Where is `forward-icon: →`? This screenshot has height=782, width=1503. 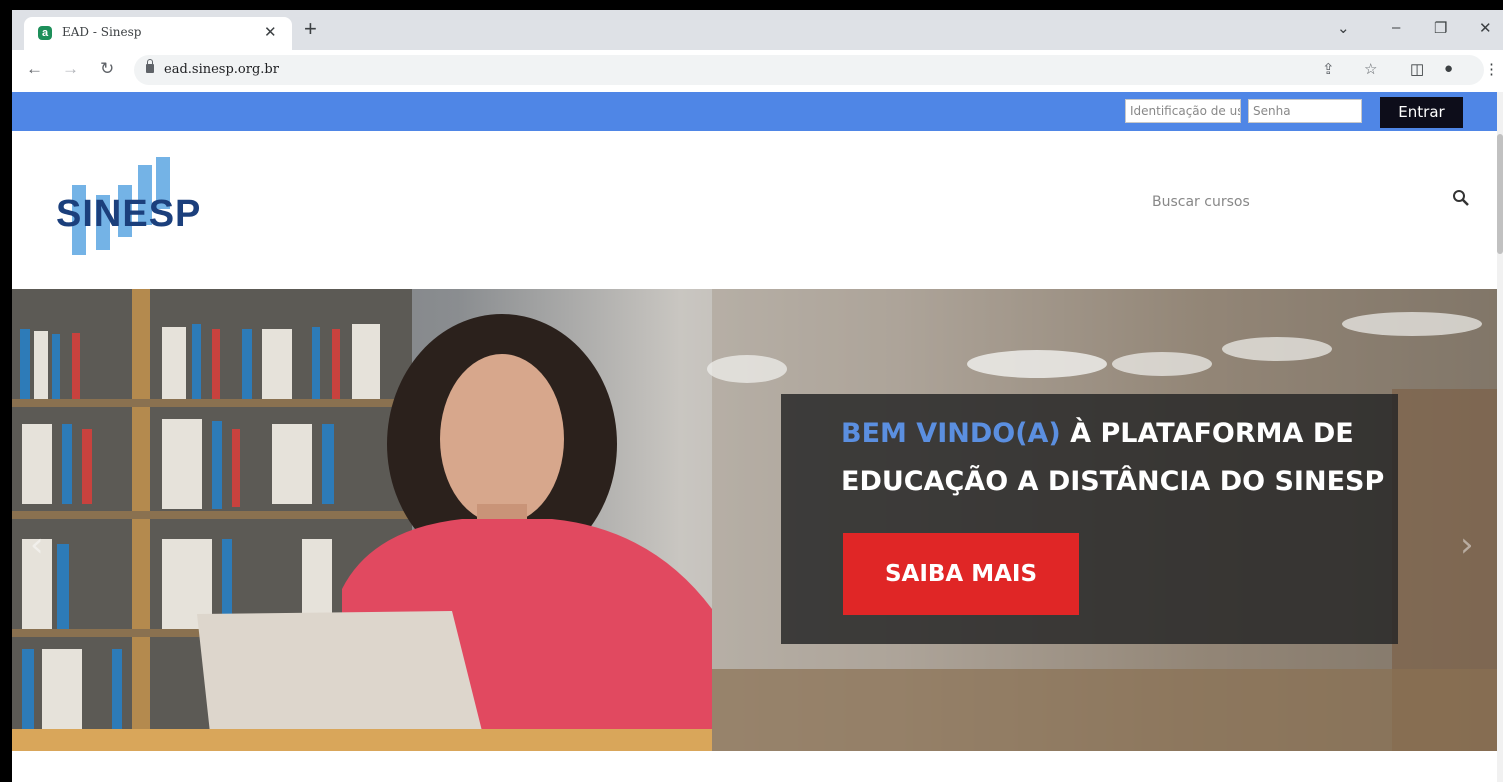 forward-icon: → is located at coordinates (70, 69).